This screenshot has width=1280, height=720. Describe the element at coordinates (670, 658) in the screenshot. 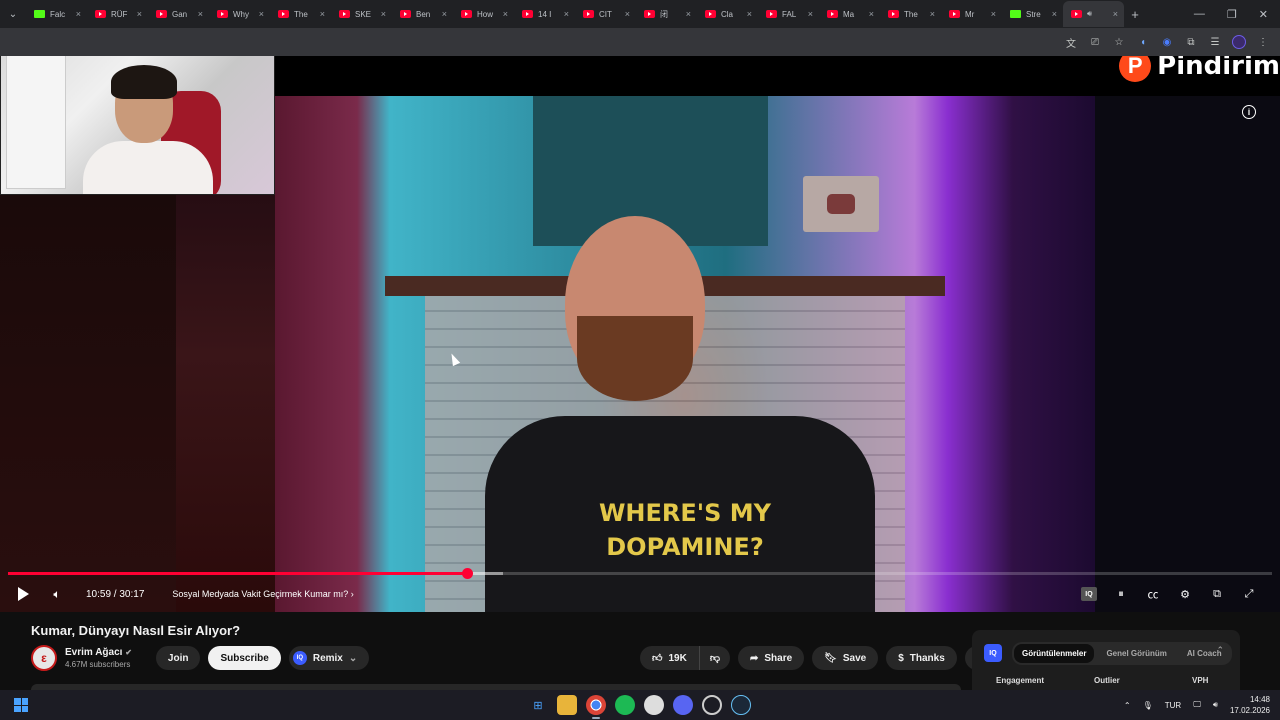

I see `like-button: 👍︎ 19K` at that location.